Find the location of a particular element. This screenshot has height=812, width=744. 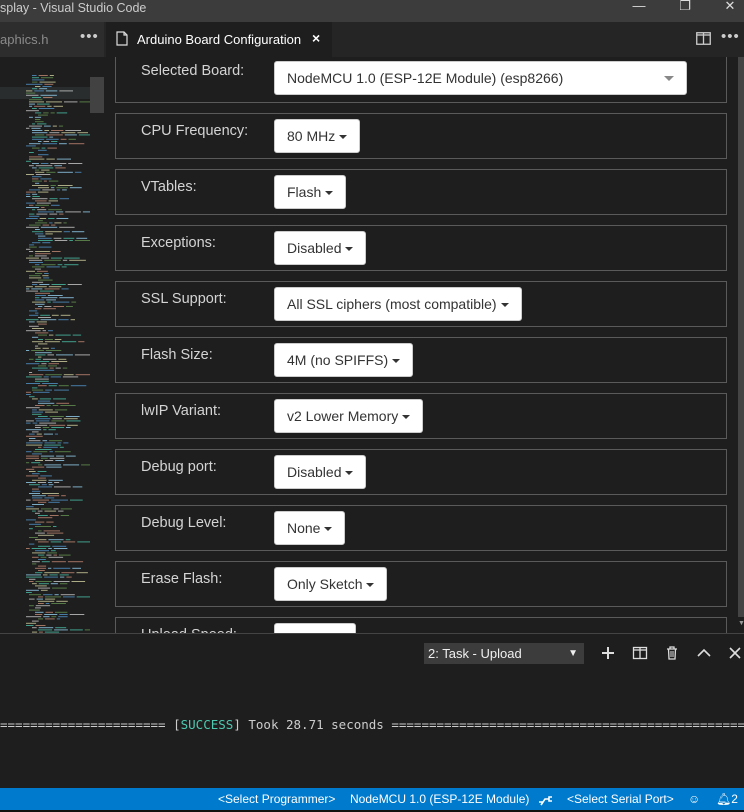

tab-arduino-board-configuration: Arduino Board Configuration × is located at coordinates (219, 39).